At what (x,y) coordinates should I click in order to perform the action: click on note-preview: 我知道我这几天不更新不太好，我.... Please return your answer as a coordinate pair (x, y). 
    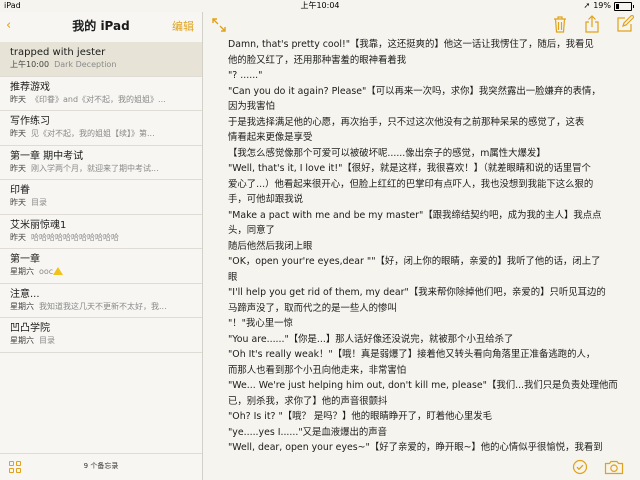
    Looking at the image, I should click on (103, 306).